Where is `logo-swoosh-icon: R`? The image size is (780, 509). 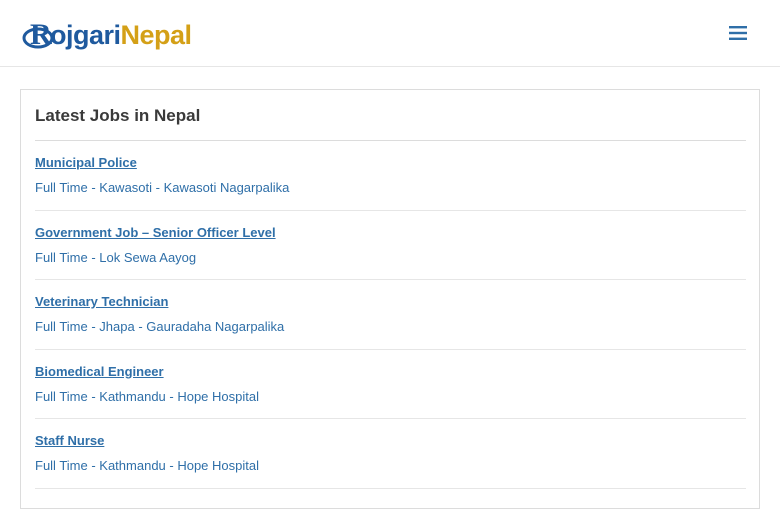
logo-swoosh-icon: R is located at coordinates (40, 33).